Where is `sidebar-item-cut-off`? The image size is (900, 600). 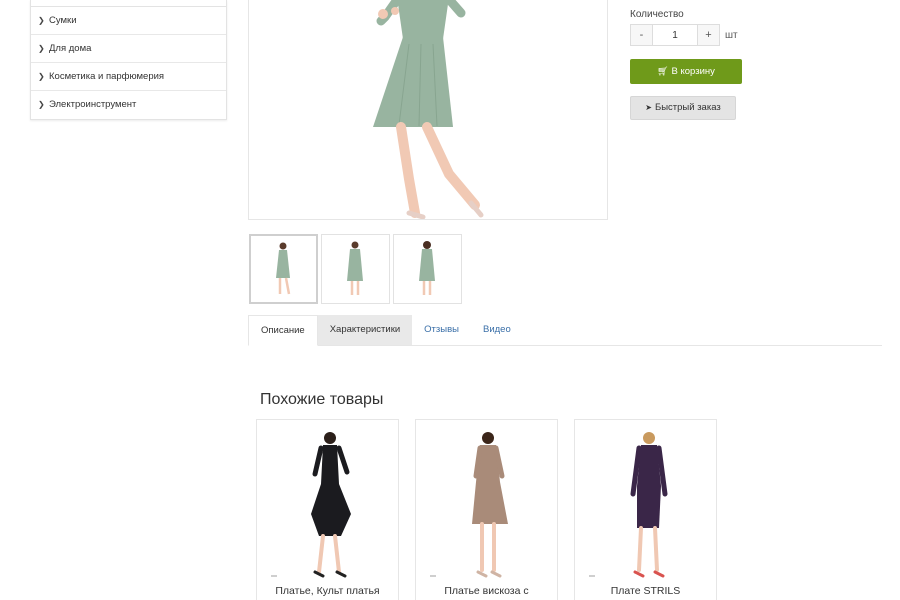 sidebar-item-cut-off is located at coordinates (128, 3).